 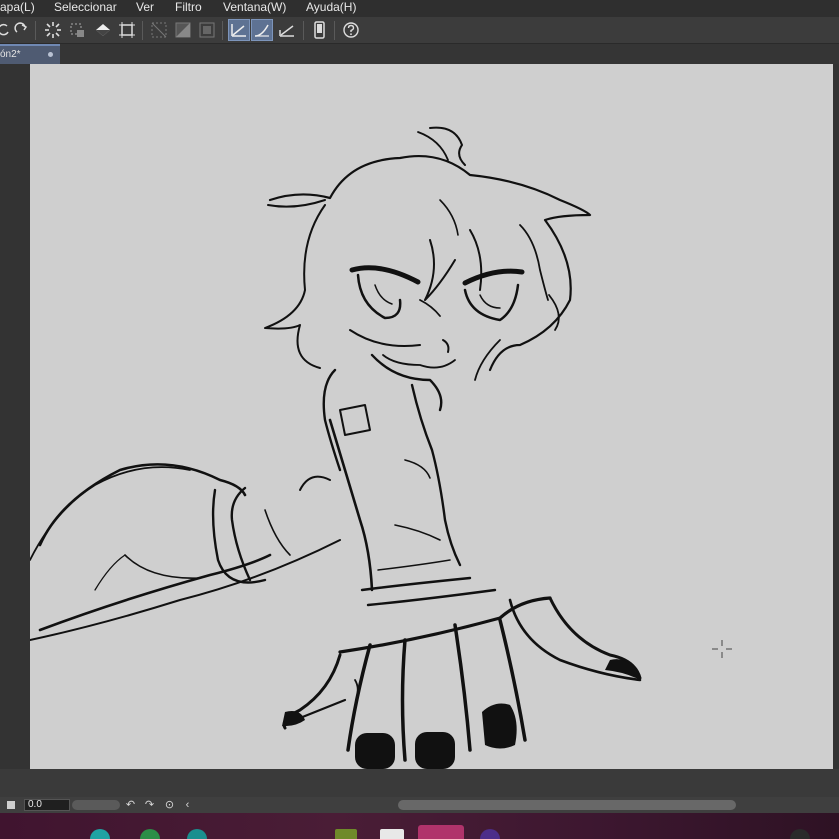 What do you see at coordinates (77, 30) in the screenshot?
I see `selection-icon` at bounding box center [77, 30].